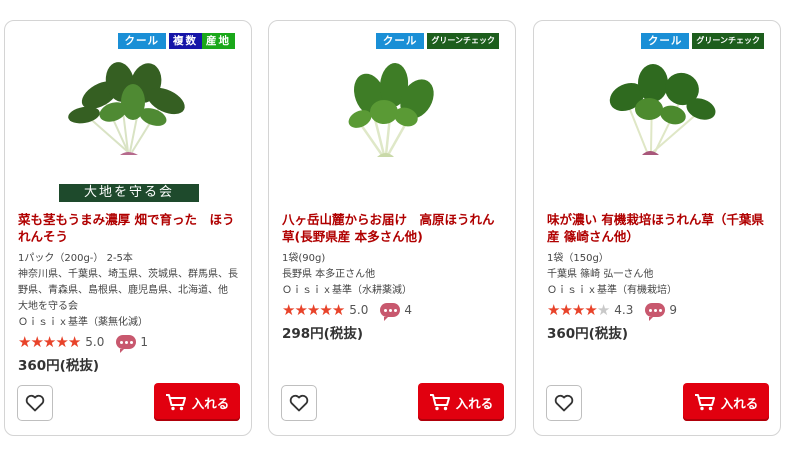 The image size is (795, 452). Describe the element at coordinates (129, 193) in the screenshot. I see `brand-label: 大地を守る会` at that location.